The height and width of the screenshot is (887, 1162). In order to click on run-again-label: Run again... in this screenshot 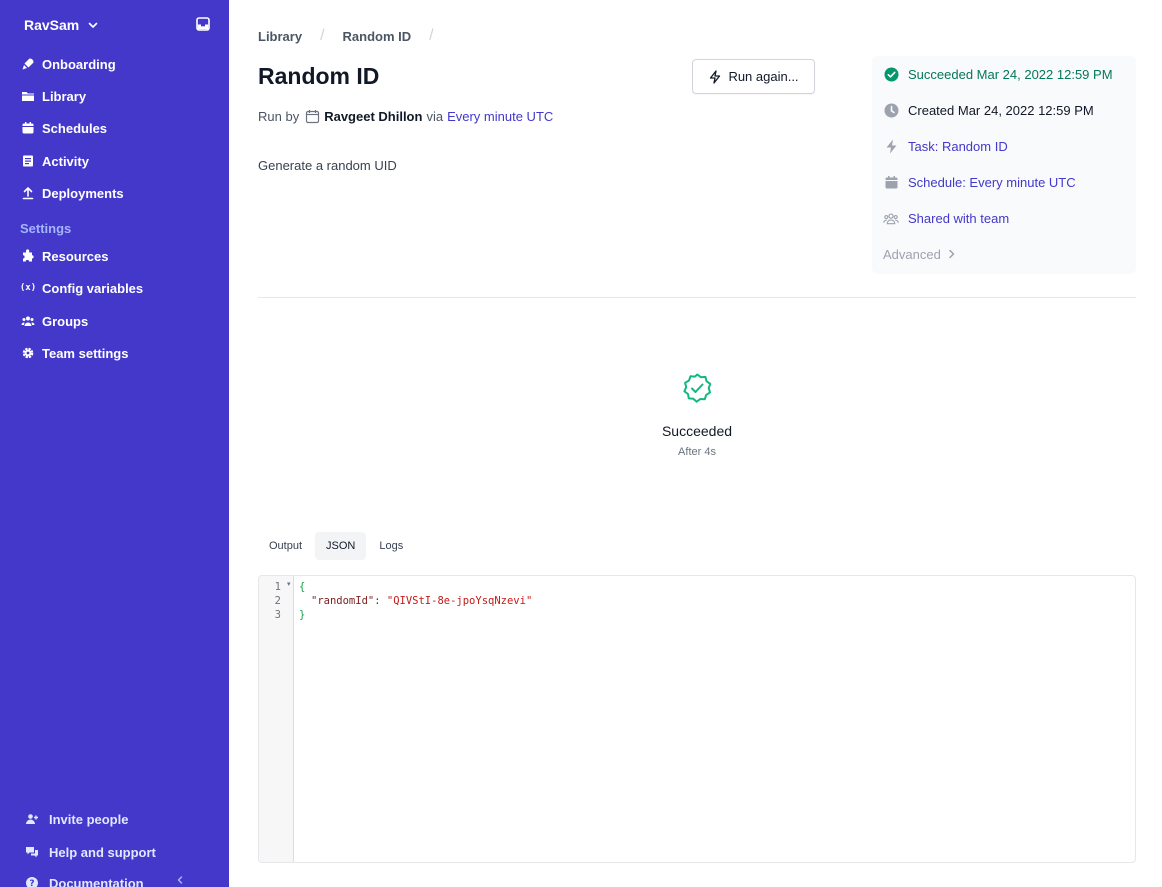, I will do `click(763, 76)`.